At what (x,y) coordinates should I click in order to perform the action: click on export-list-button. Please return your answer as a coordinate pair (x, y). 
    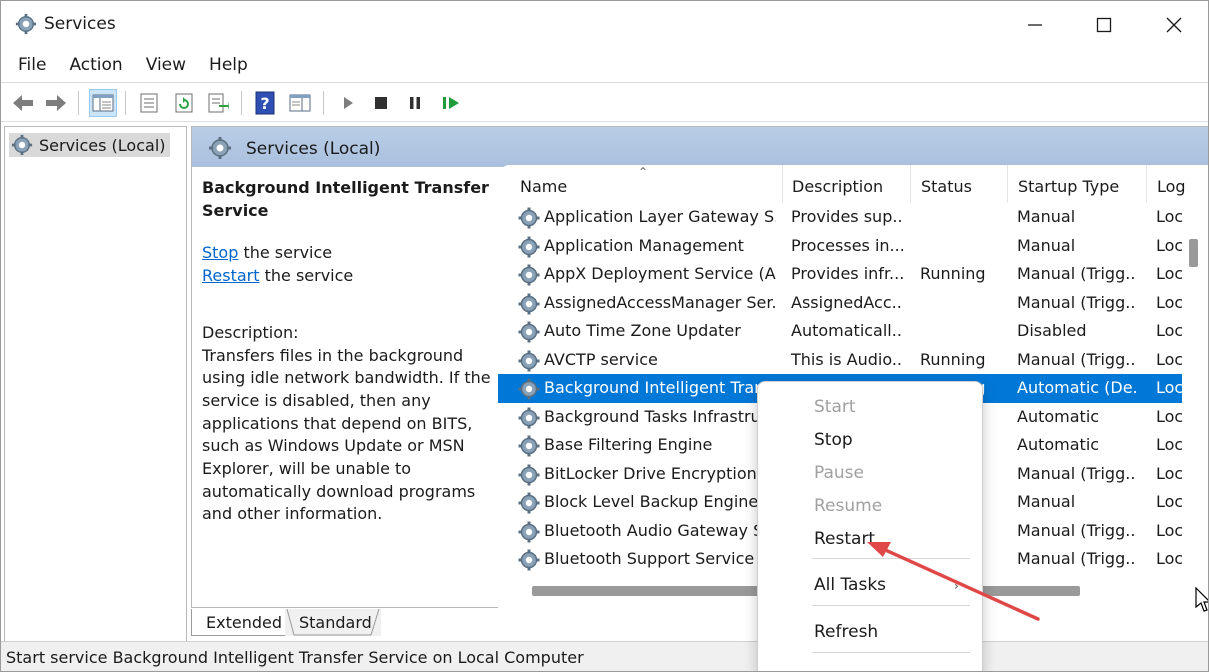
    Looking at the image, I should click on (218, 103).